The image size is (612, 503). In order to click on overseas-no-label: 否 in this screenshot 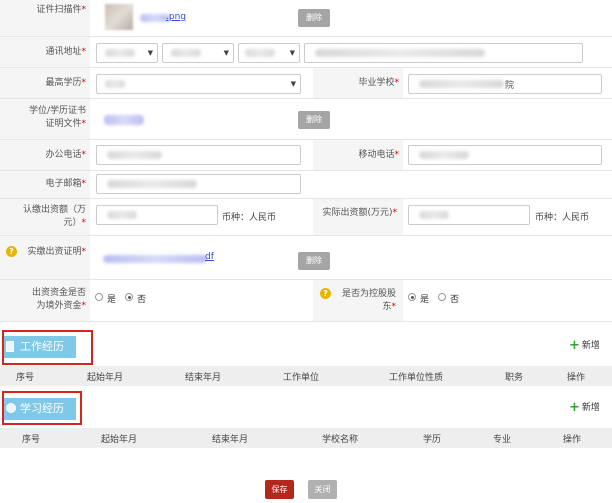, I will do `click(142, 300)`.